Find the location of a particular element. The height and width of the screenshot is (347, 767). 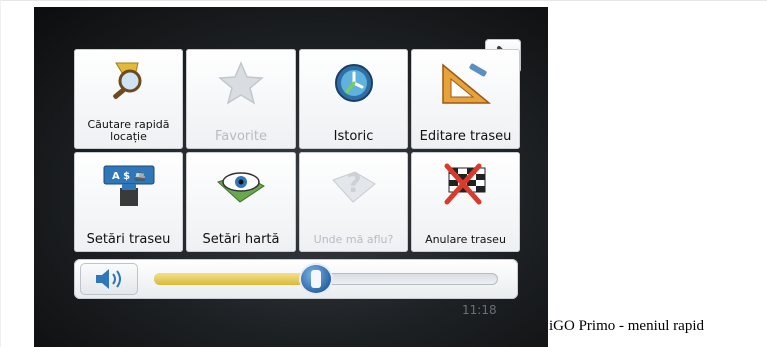

tile-route-settings: A $ 🚢 Setări traseu is located at coordinates (128, 202).